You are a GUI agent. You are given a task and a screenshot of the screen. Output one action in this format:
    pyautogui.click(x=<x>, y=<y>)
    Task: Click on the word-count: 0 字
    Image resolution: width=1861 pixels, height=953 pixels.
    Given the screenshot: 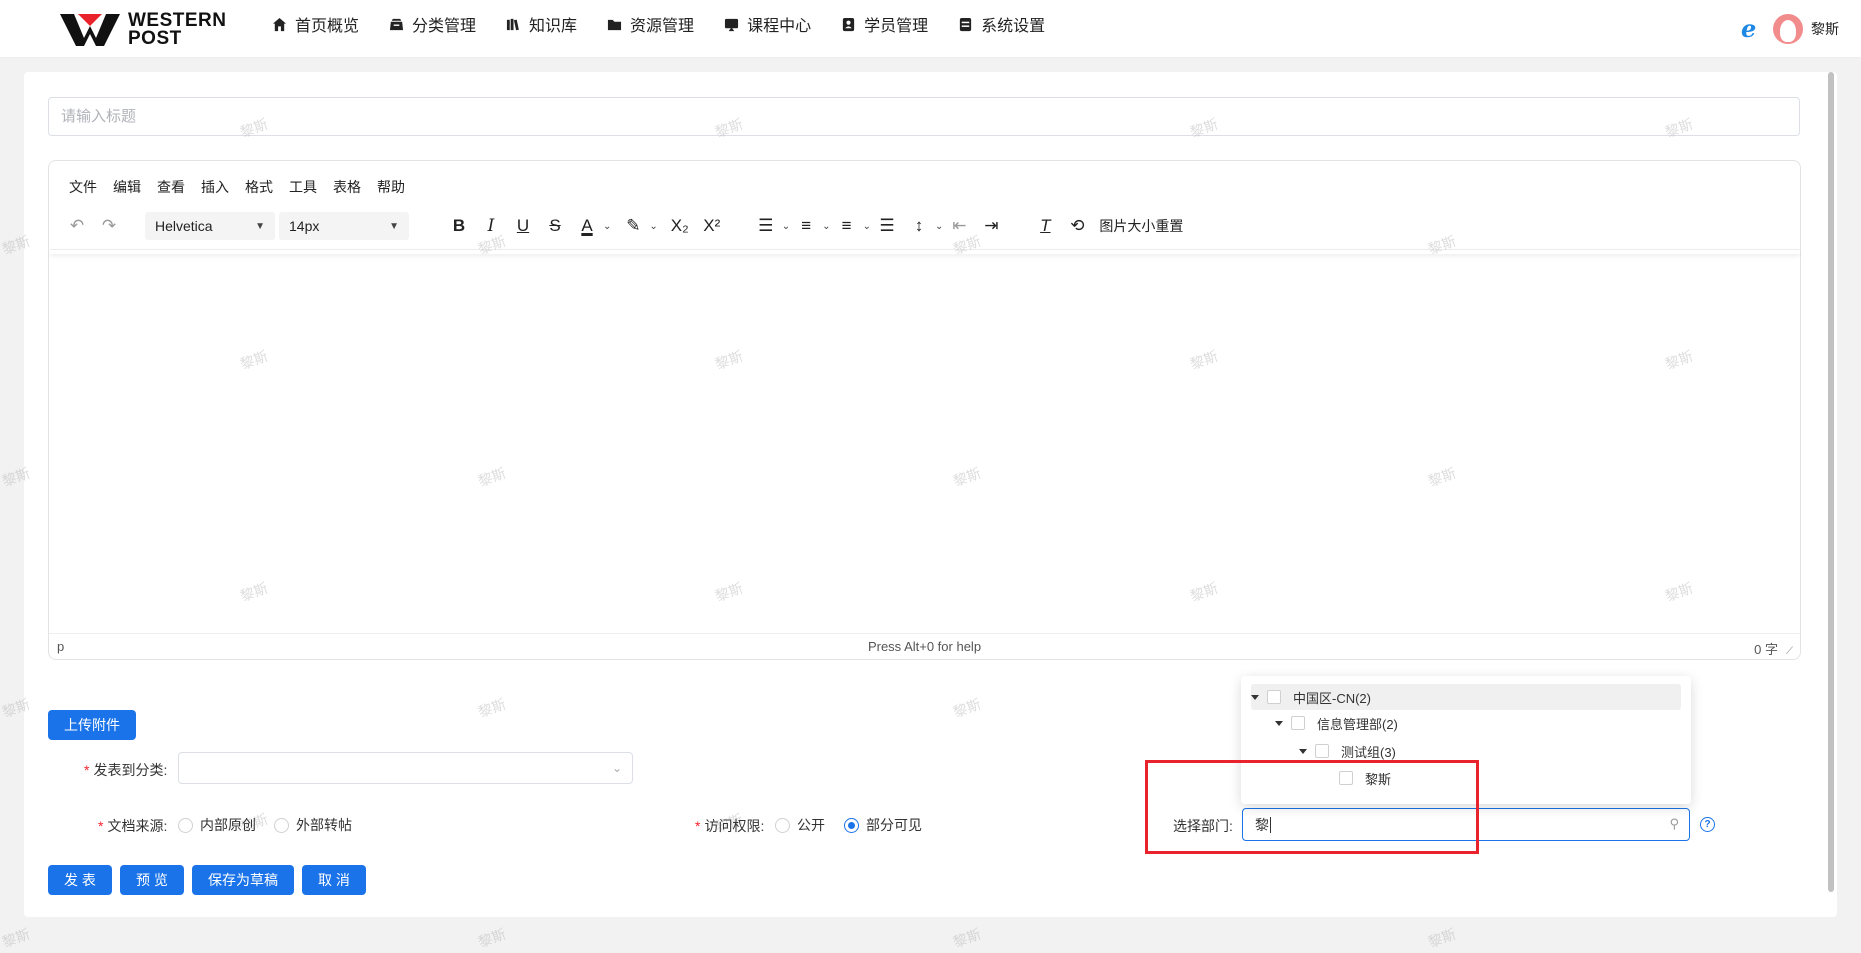 What is the action you would take?
    pyautogui.click(x=1766, y=648)
    